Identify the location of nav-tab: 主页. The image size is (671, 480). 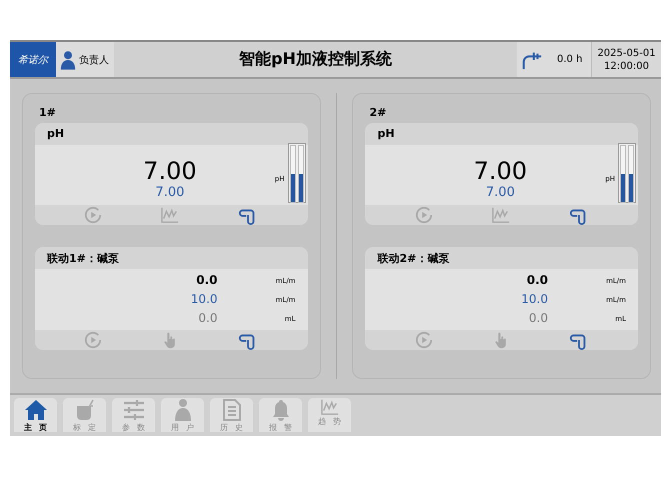
(35, 415).